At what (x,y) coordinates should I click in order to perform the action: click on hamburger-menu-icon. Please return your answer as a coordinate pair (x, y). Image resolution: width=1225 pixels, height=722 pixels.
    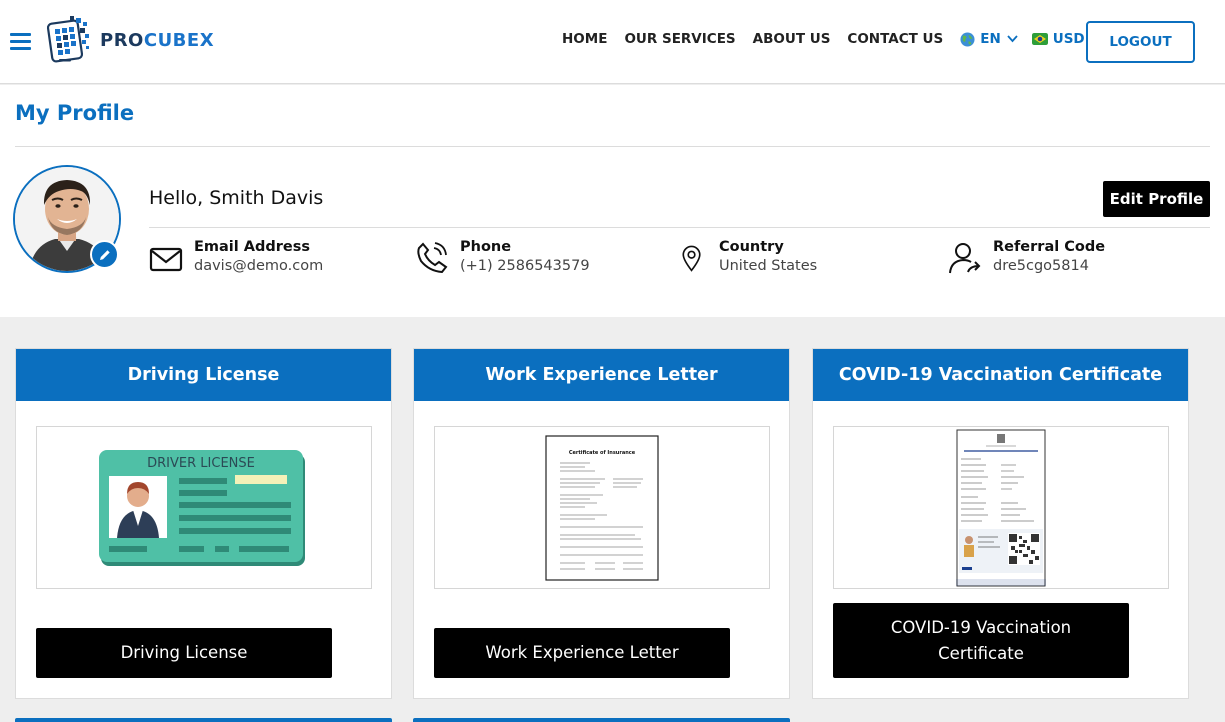
    Looking at the image, I should click on (20, 41).